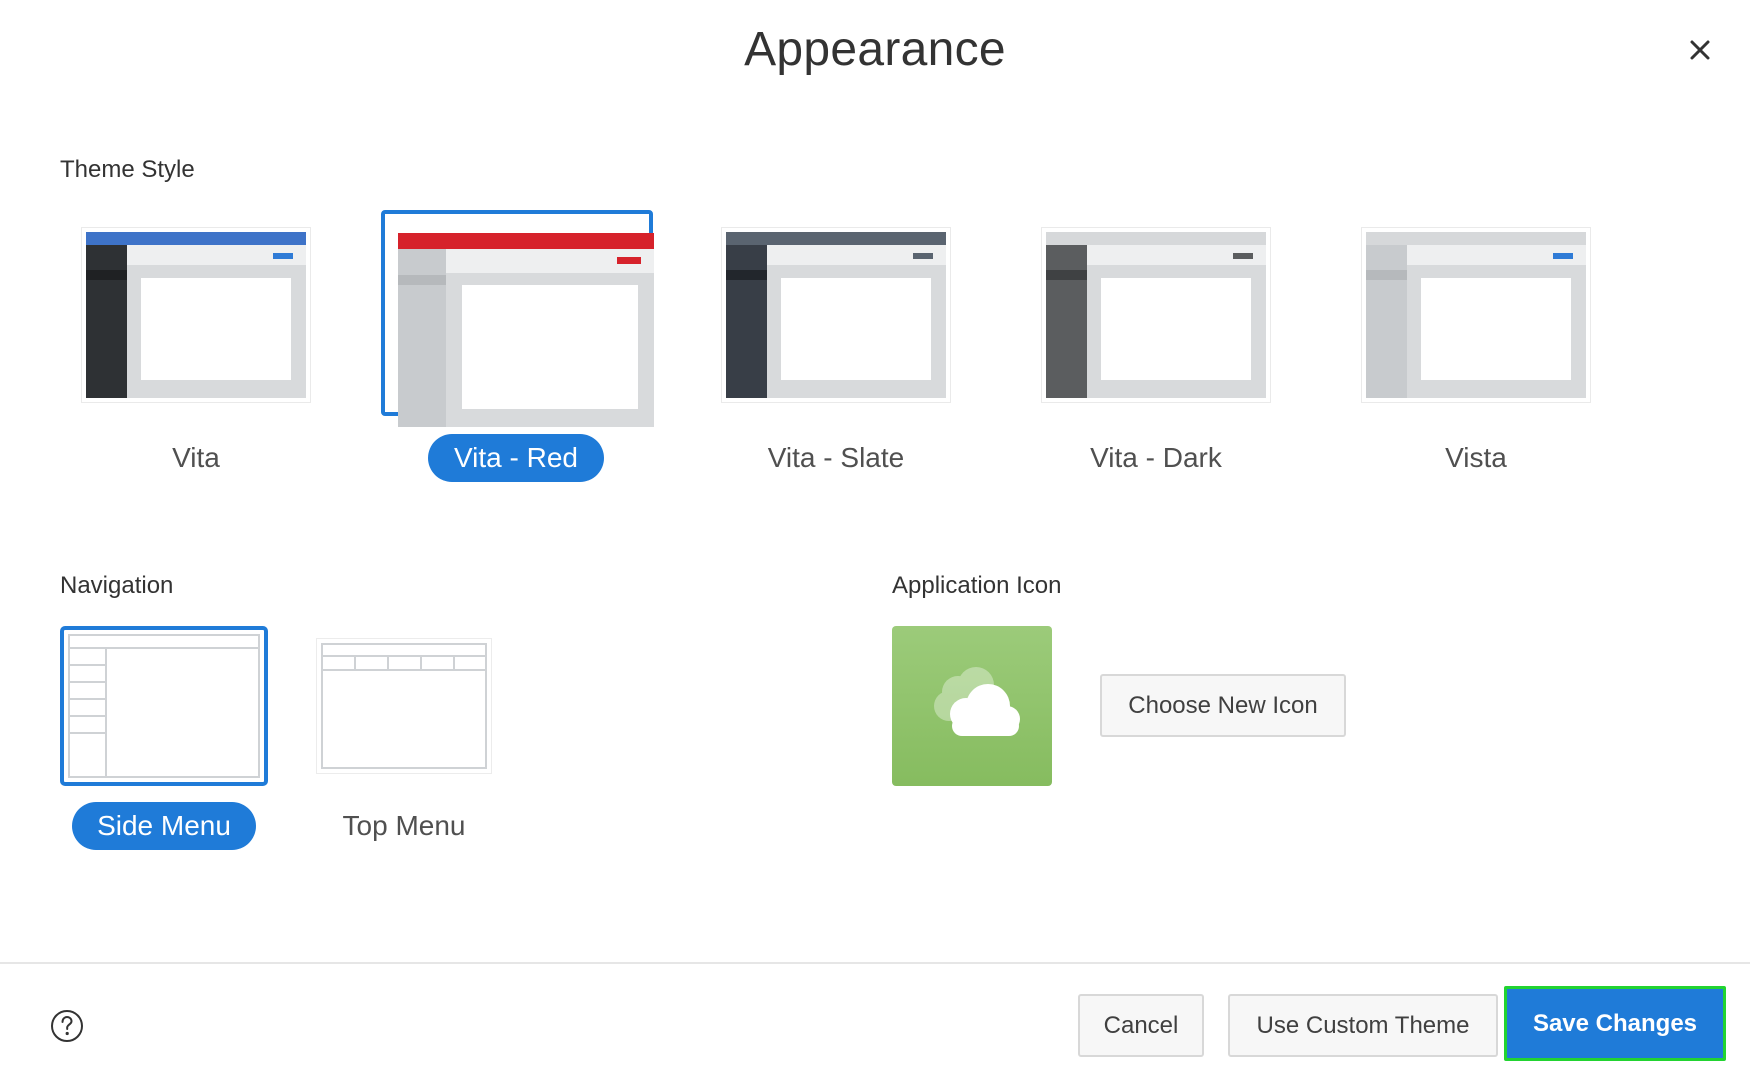 Image resolution: width=1750 pixels, height=1082 pixels. I want to click on top-menu-preview, so click(404, 706).